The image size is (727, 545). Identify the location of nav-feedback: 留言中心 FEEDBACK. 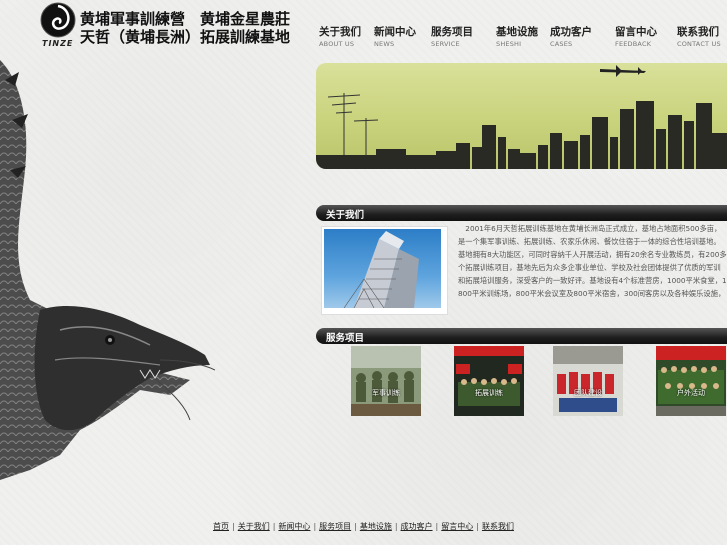
(636, 36).